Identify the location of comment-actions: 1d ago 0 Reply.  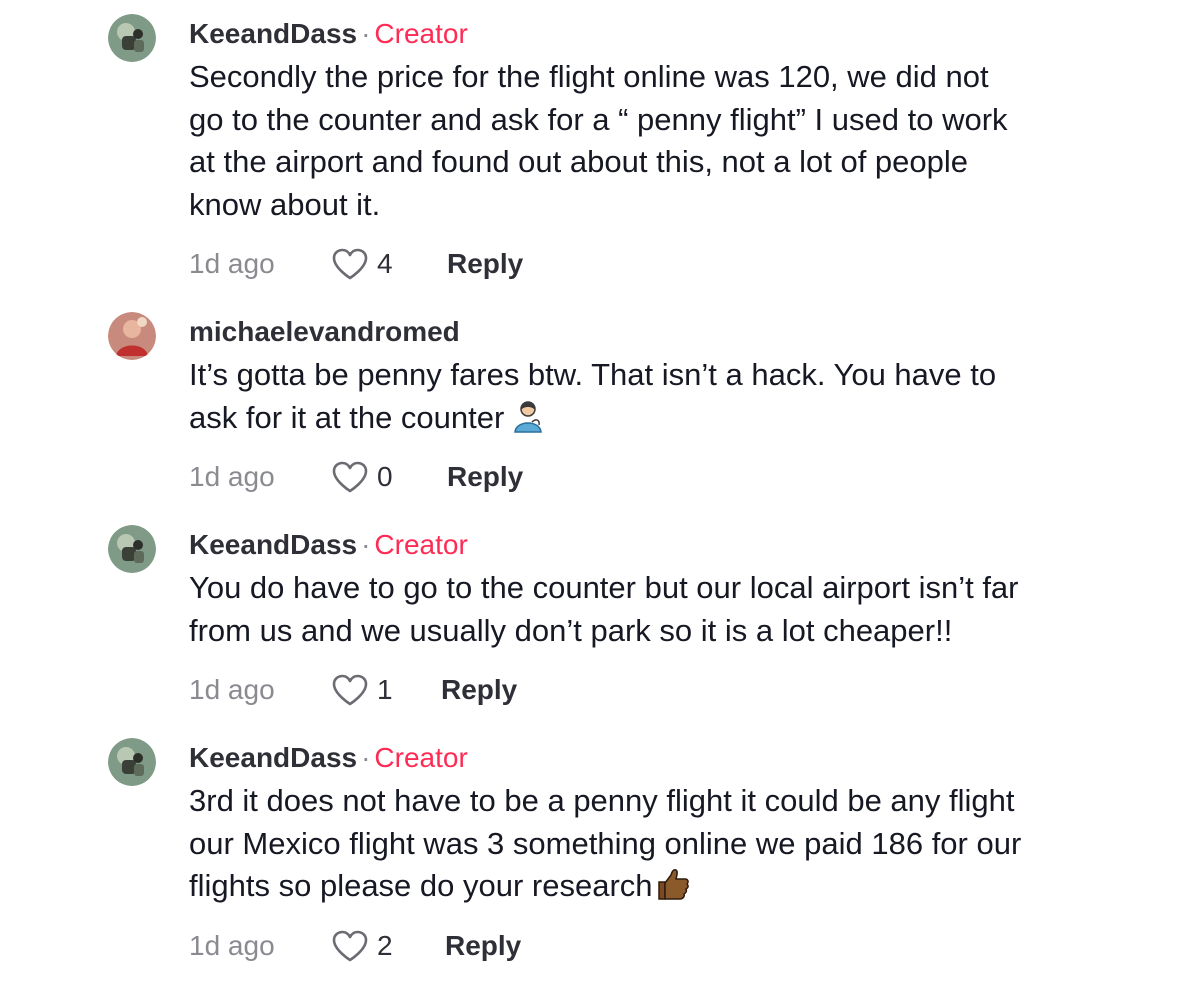
(669, 477).